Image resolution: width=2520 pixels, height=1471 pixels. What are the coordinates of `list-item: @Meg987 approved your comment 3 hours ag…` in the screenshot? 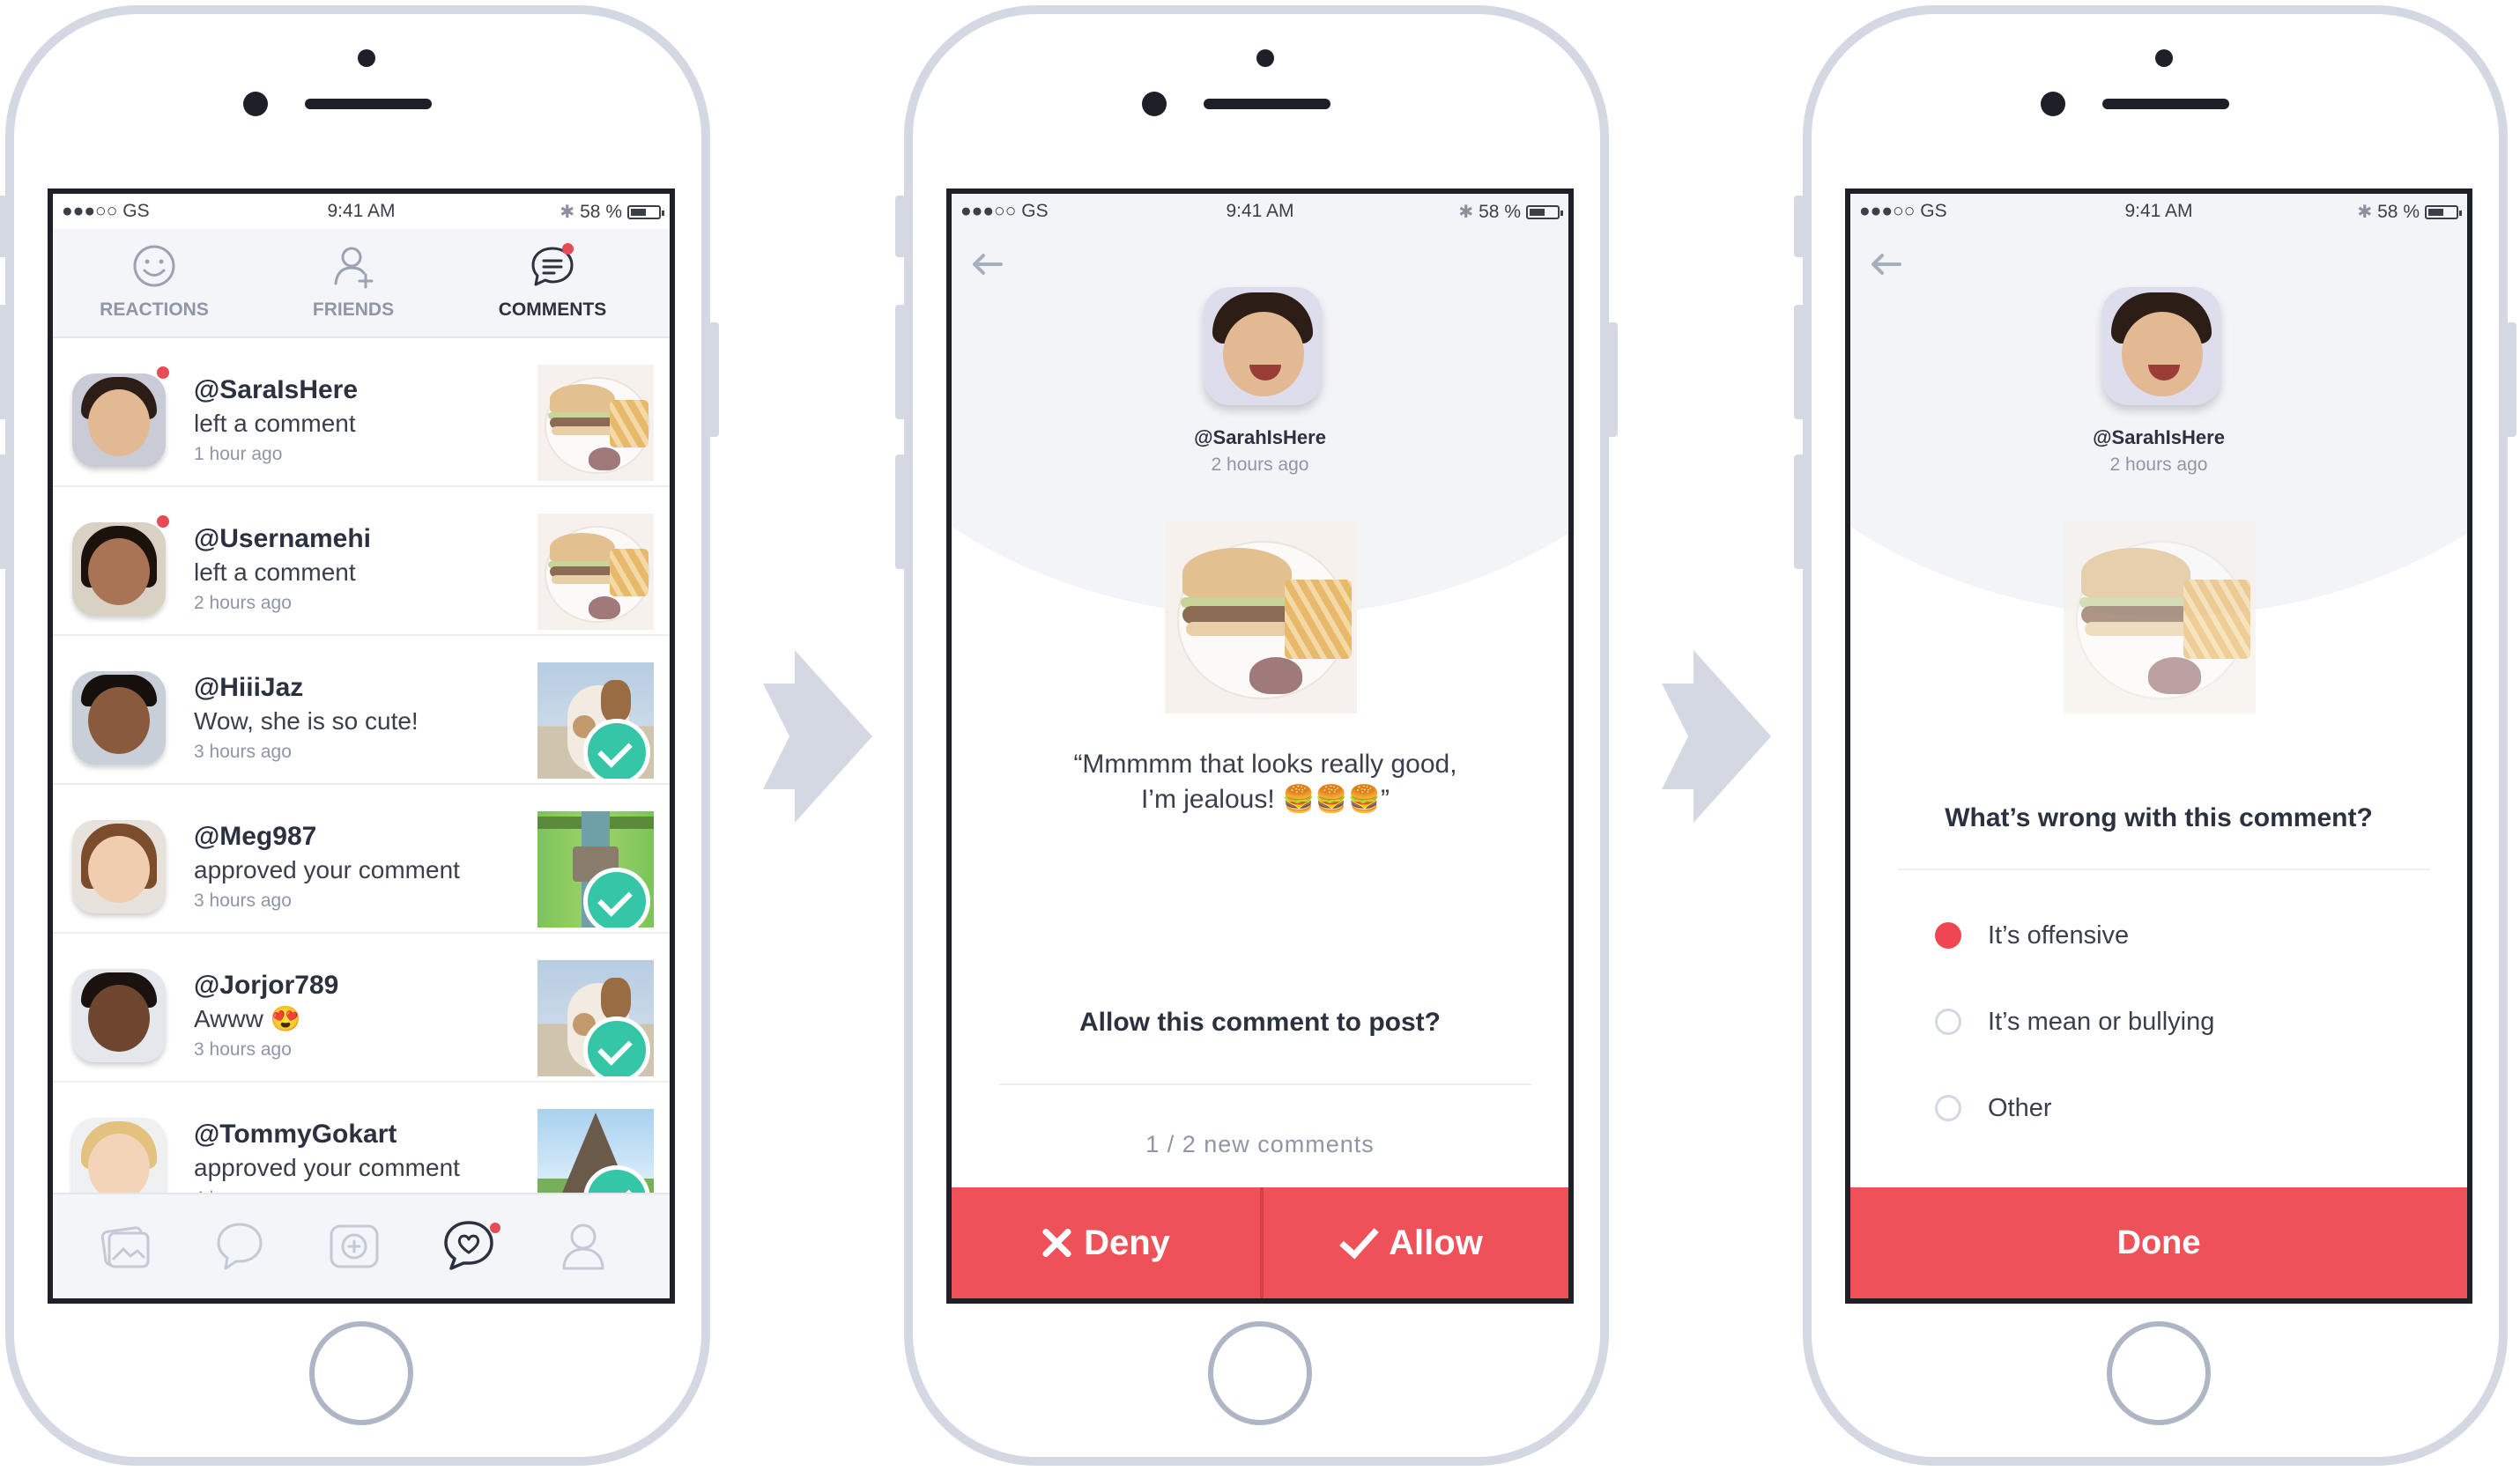 It's located at (361, 859).